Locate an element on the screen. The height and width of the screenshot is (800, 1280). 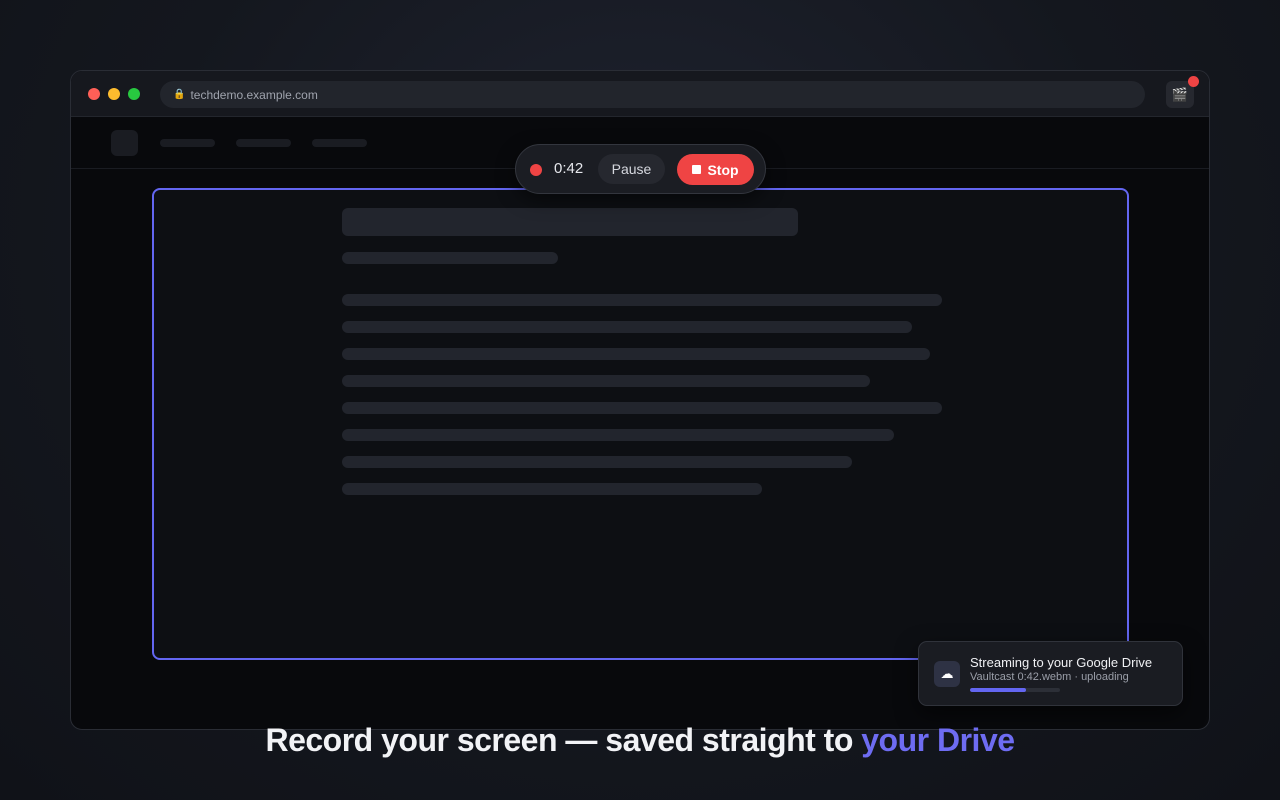
minimize-window-button is located at coordinates (114, 94).